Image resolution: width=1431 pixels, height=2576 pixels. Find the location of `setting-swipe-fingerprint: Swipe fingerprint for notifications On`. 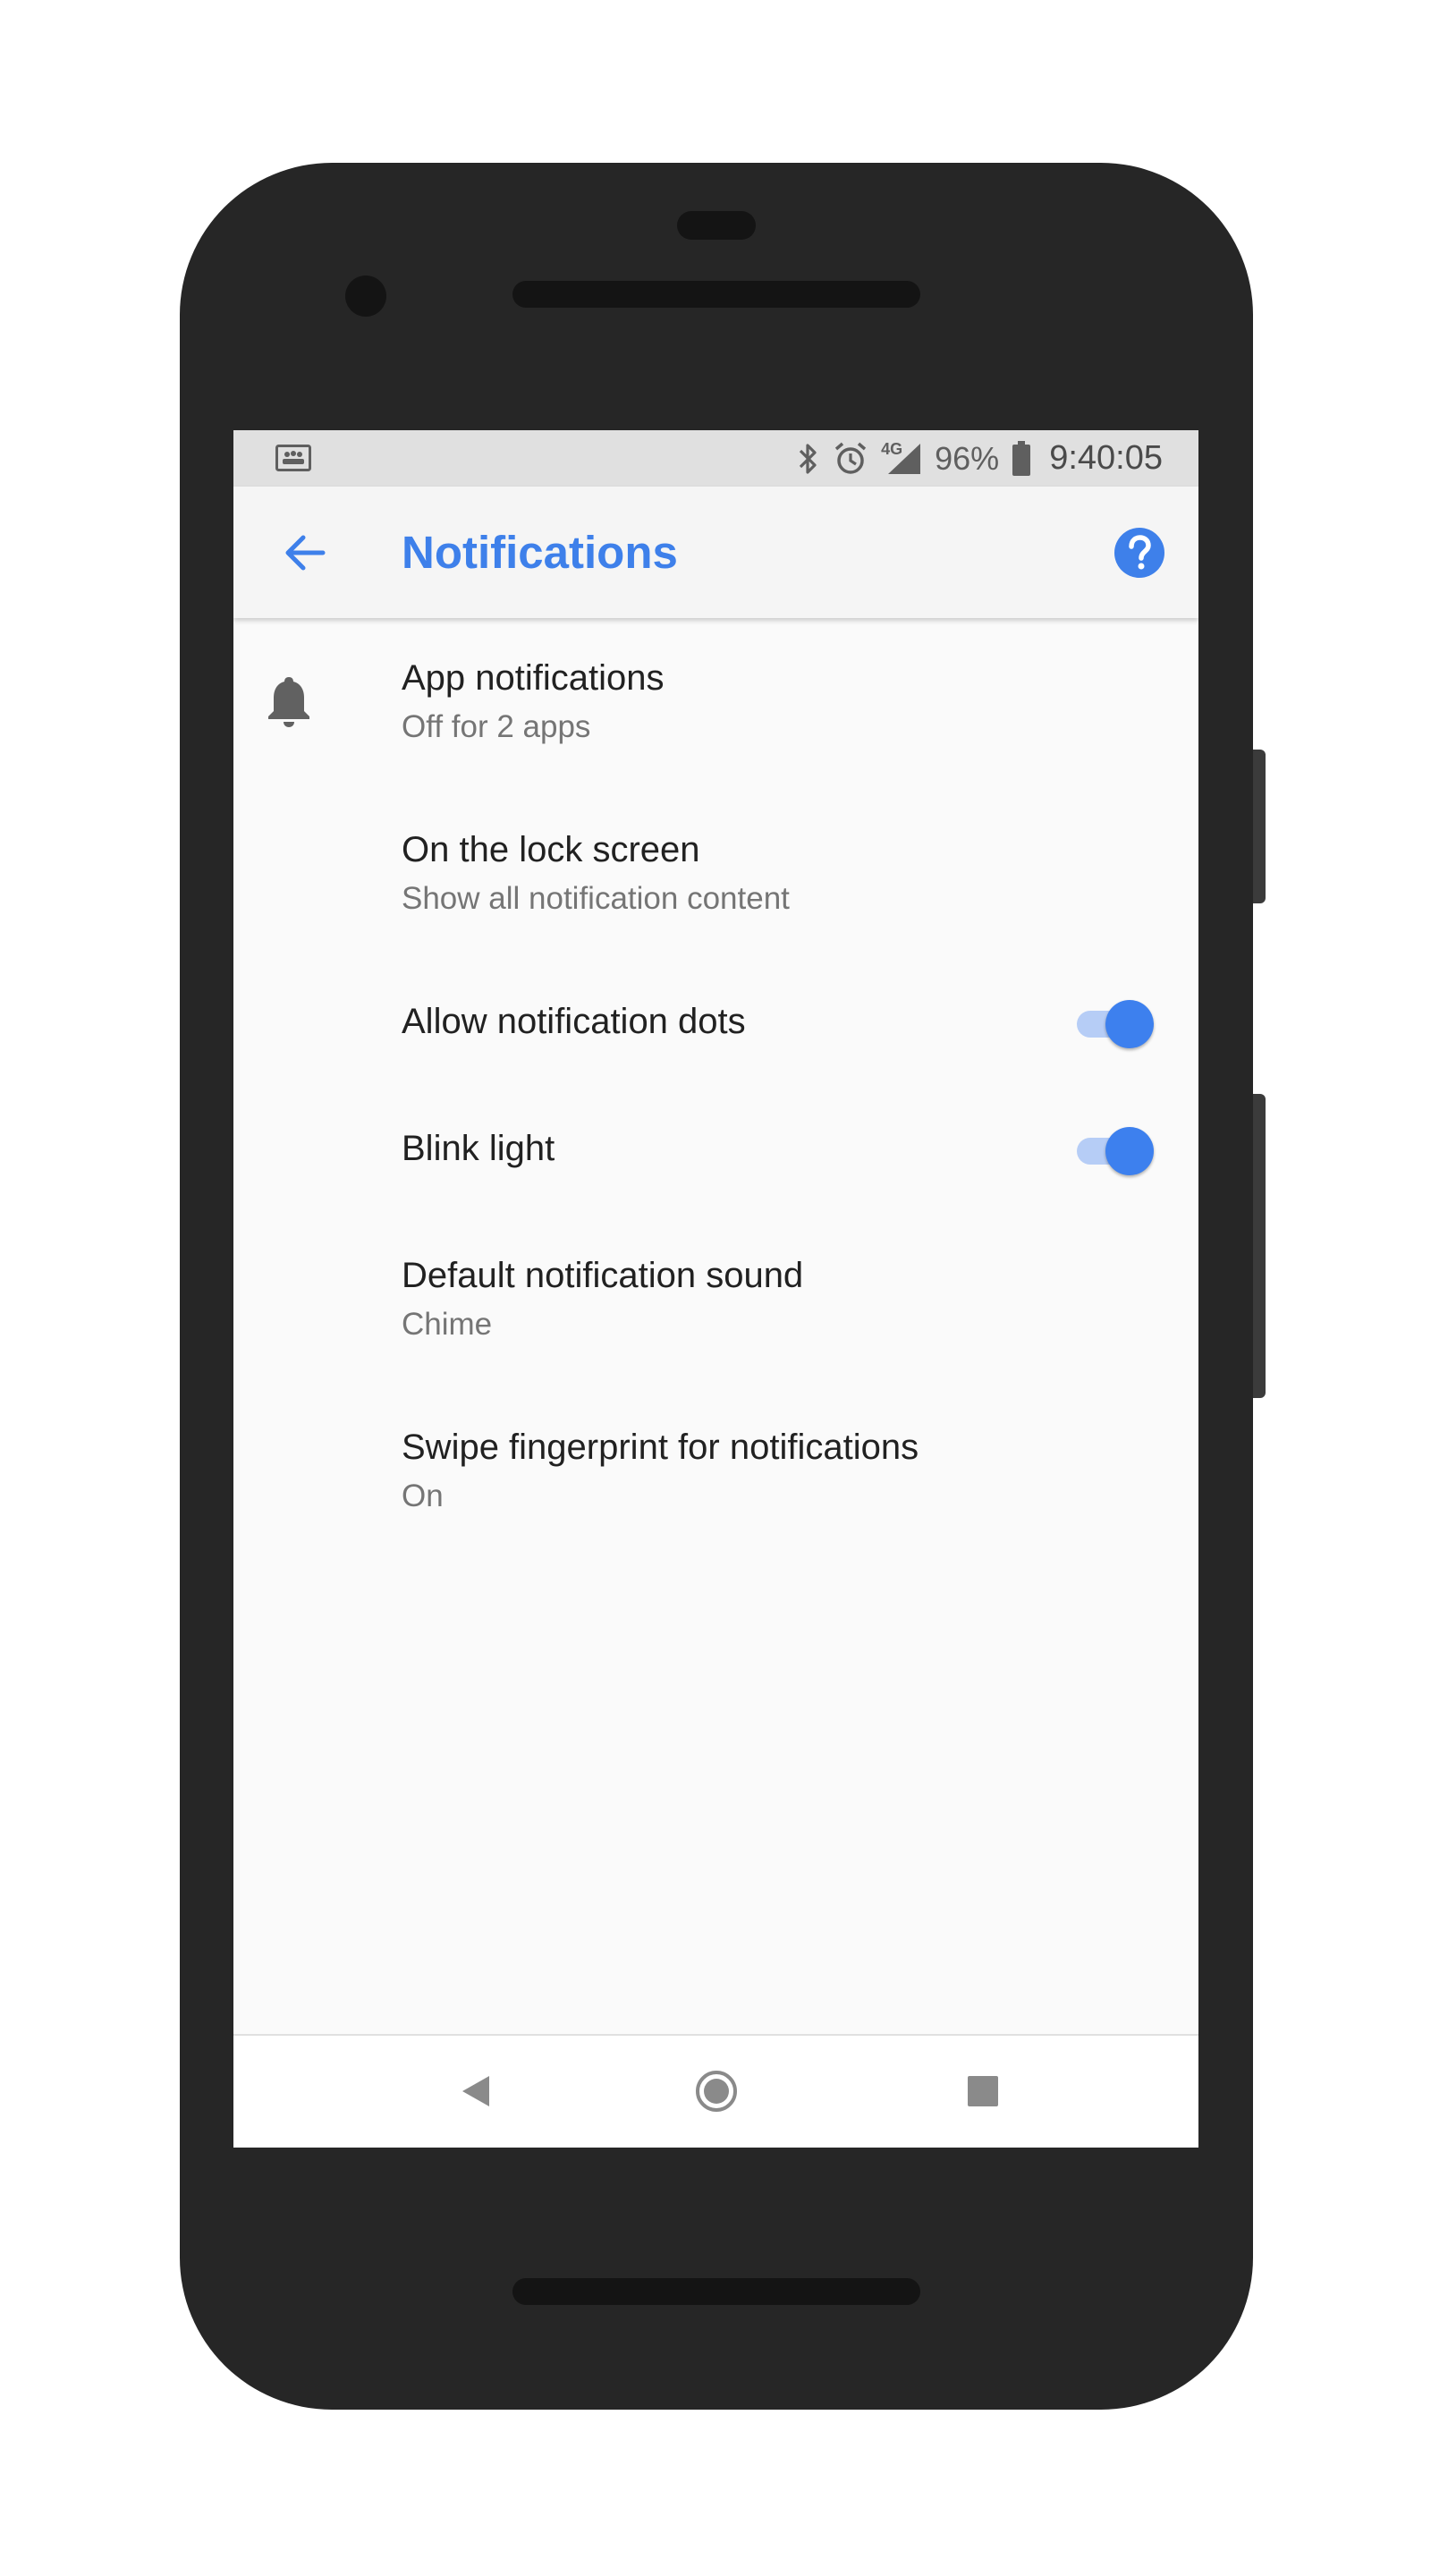

setting-swipe-fingerprint: Swipe fingerprint for notifications On is located at coordinates (716, 1473).